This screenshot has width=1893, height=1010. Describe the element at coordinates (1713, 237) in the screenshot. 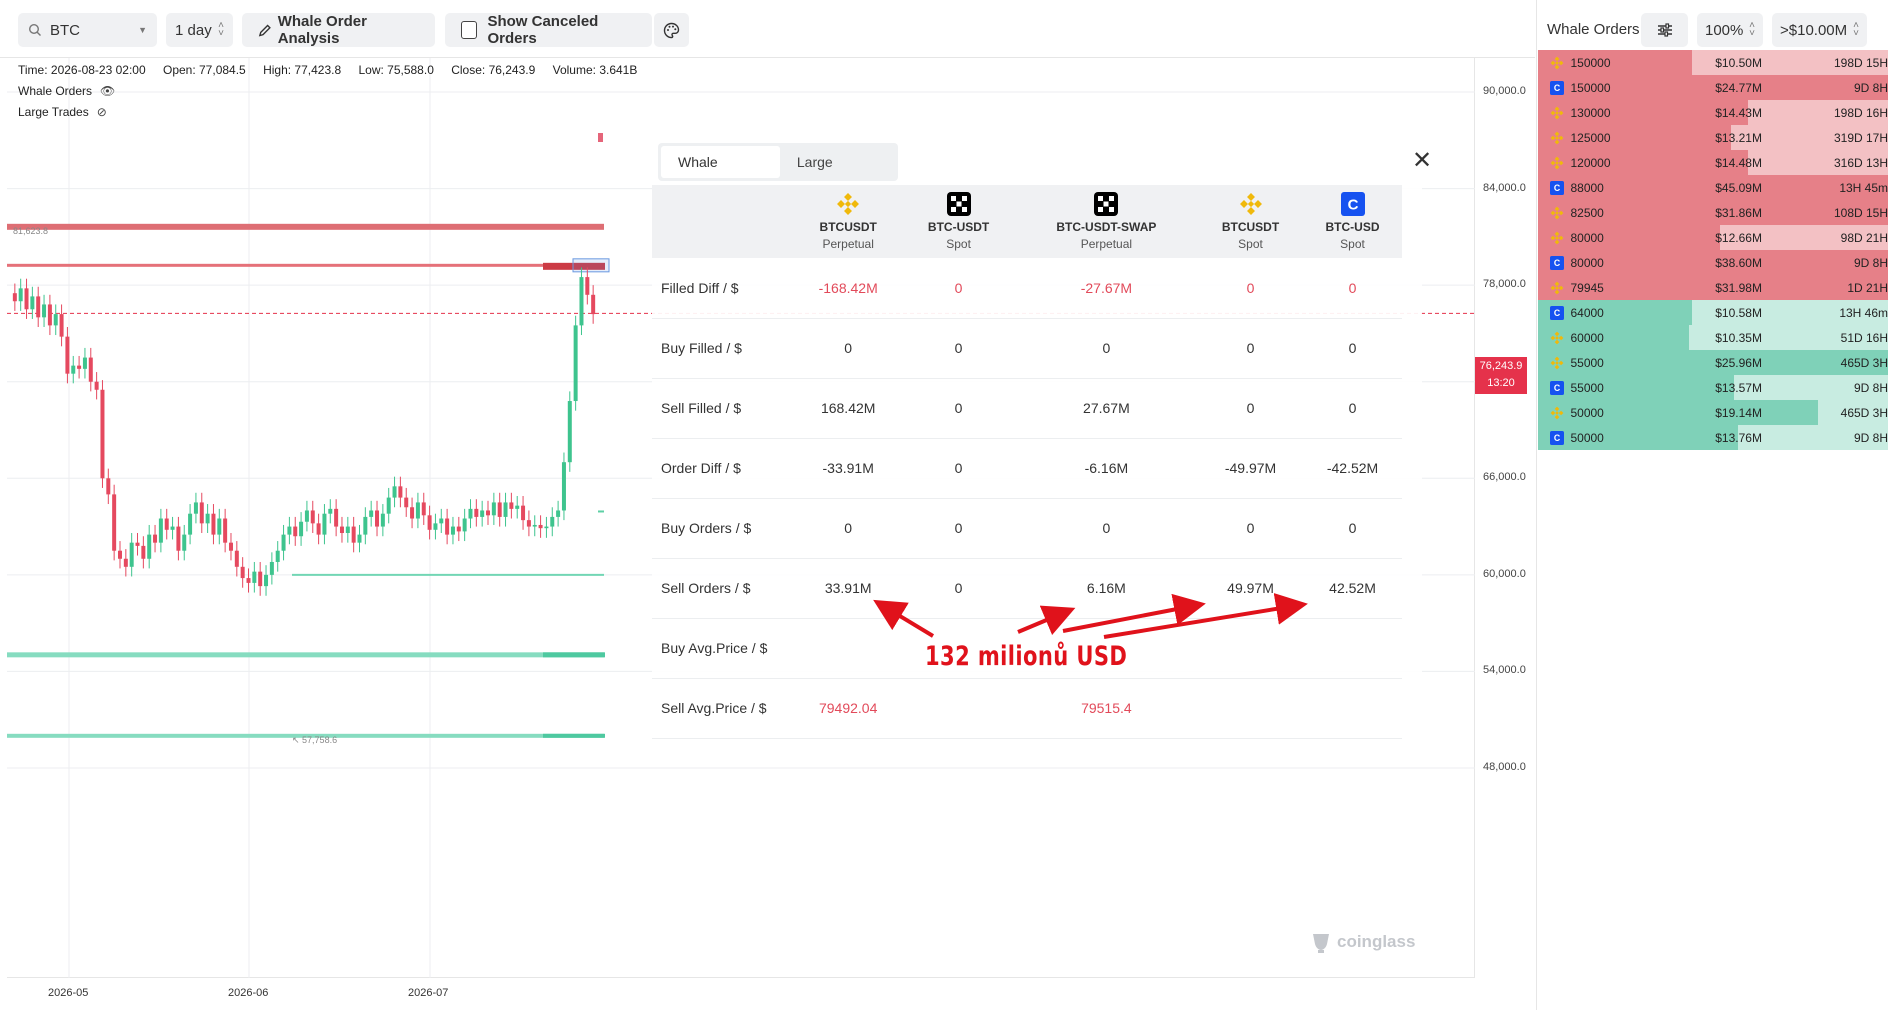

I see `whale-order-row: 80000 $12.66M 98D 21H` at that location.